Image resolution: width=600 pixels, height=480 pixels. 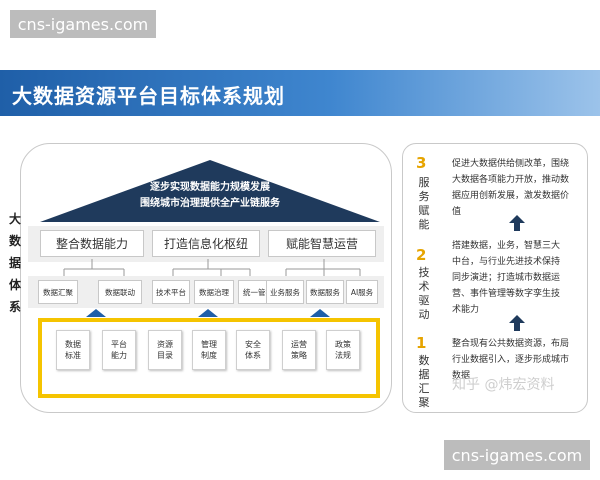 I want to click on sub-box-ai-service: AI服务, so click(x=362, y=292).